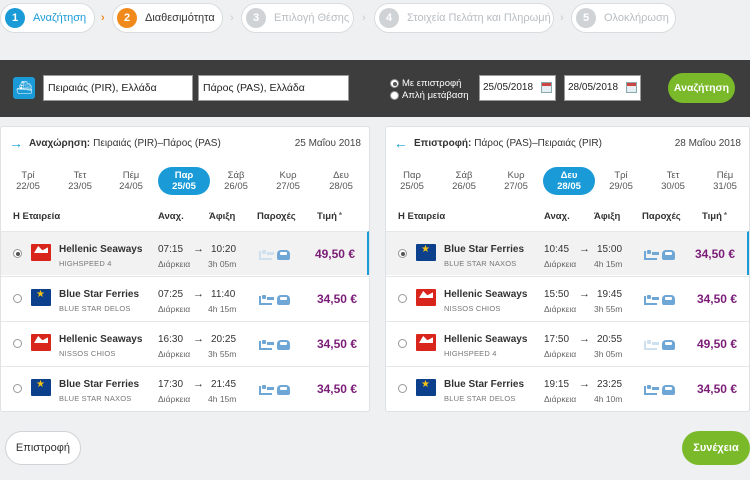 The height and width of the screenshot is (480, 750). What do you see at coordinates (28, 186) in the screenshot?
I see `day-date: 22/05` at bounding box center [28, 186].